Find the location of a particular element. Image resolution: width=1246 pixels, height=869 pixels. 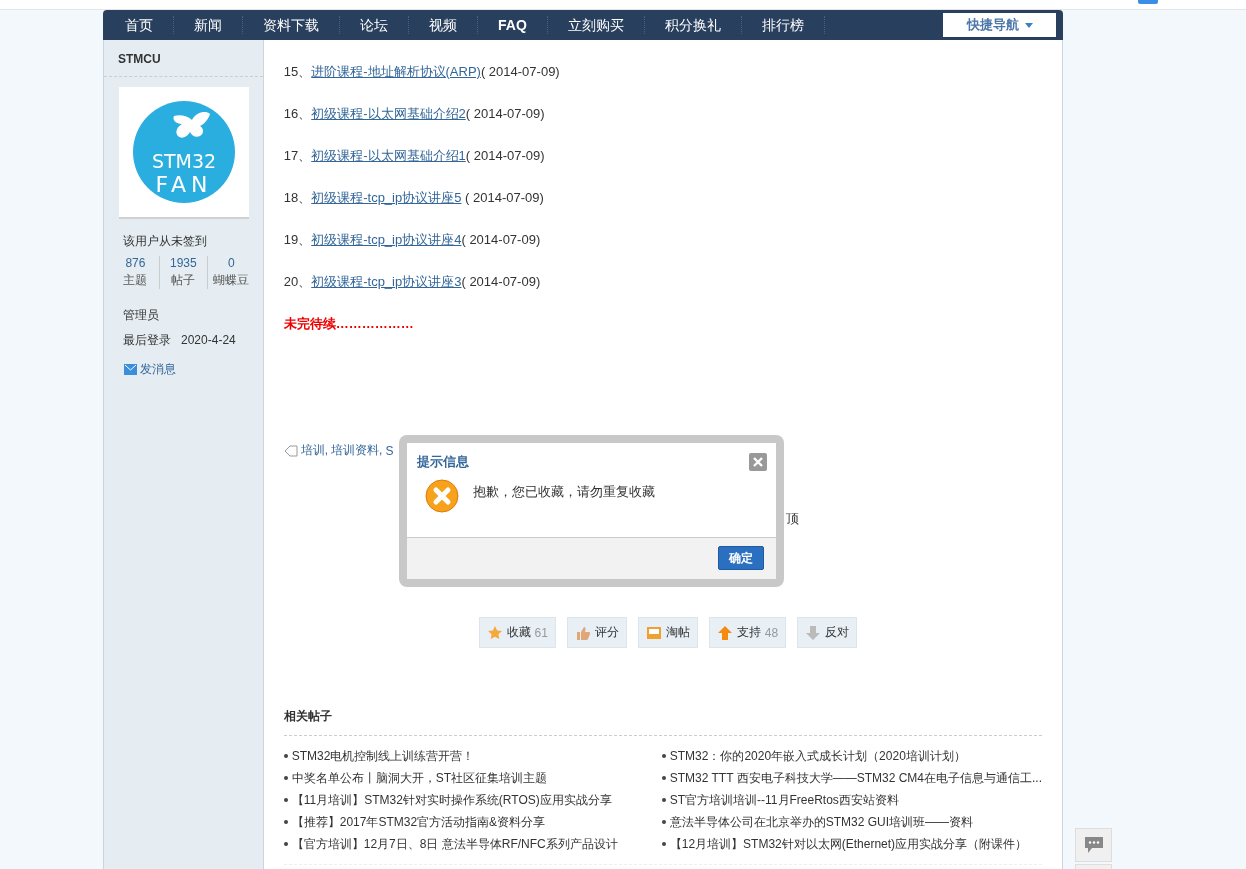

lesson-link: 进阶课程-地址解析协议(ARP) is located at coordinates (396, 71).